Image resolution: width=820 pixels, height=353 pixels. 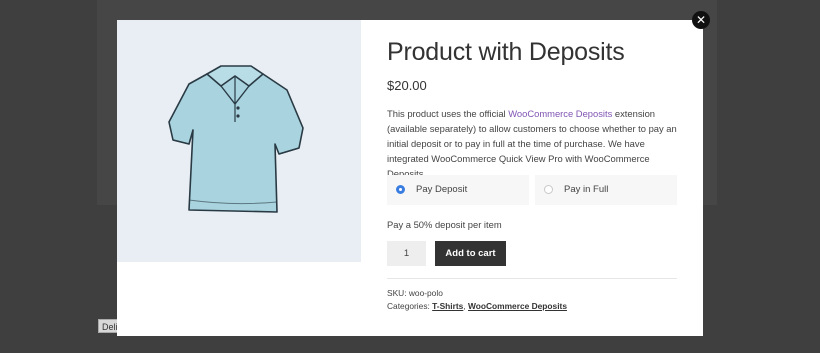 I want to click on radio-selected-icon, so click(x=400, y=189).